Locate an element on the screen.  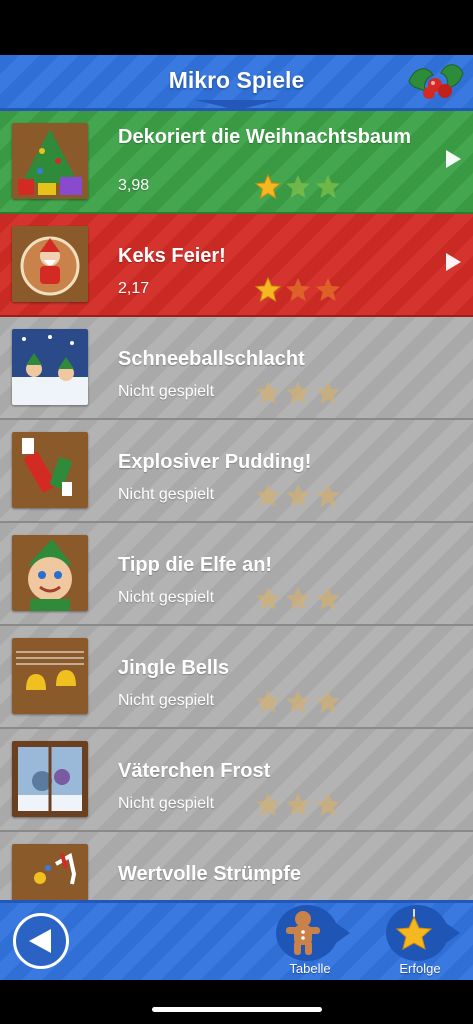
back-arrow-icon is located at coordinates (40, 941).